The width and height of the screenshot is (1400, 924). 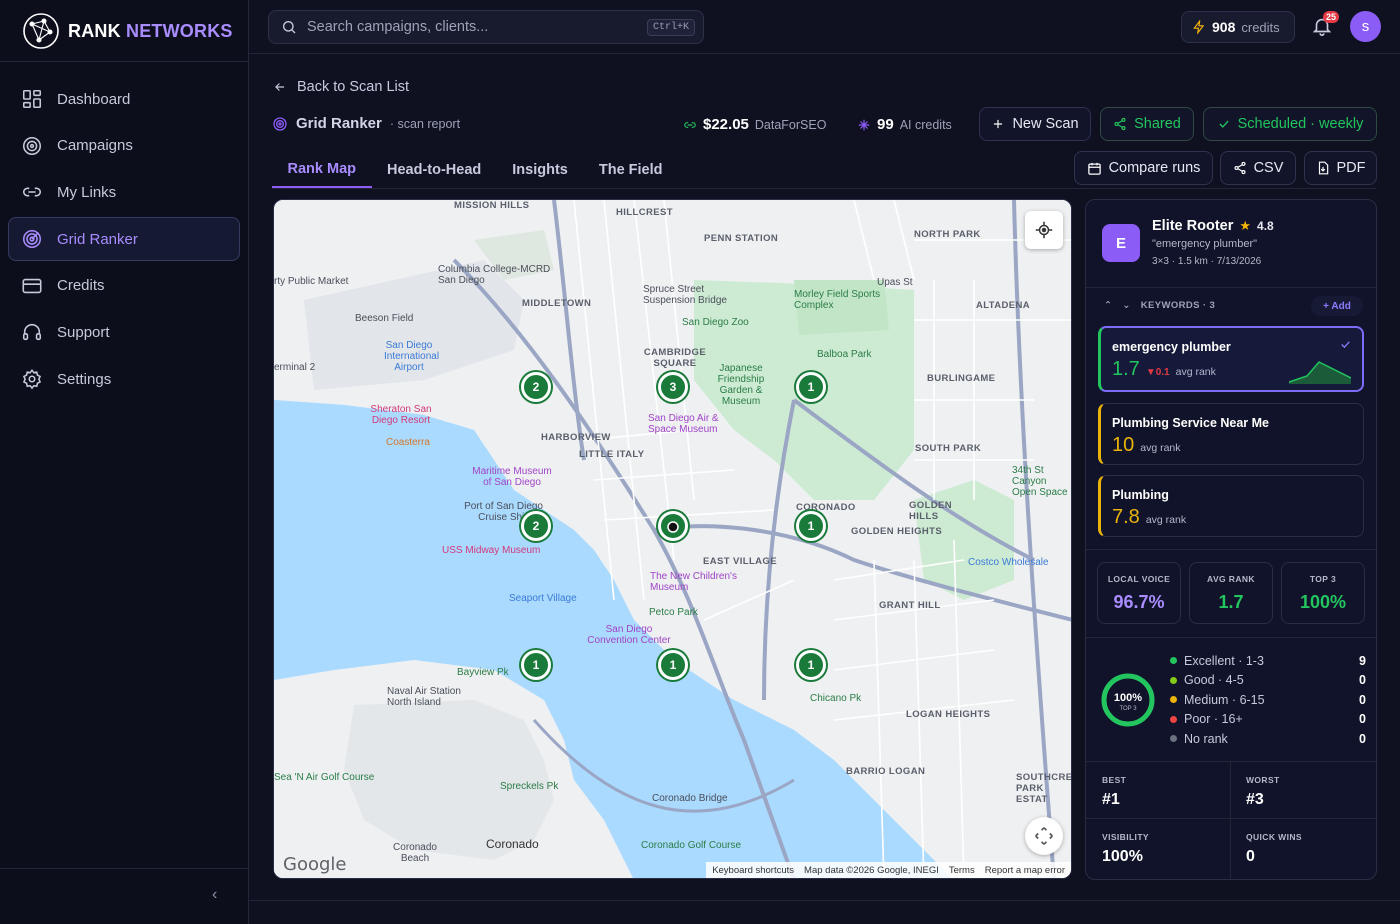 What do you see at coordinates (84, 379) in the screenshot?
I see `sidebar-item-label: Settings` at bounding box center [84, 379].